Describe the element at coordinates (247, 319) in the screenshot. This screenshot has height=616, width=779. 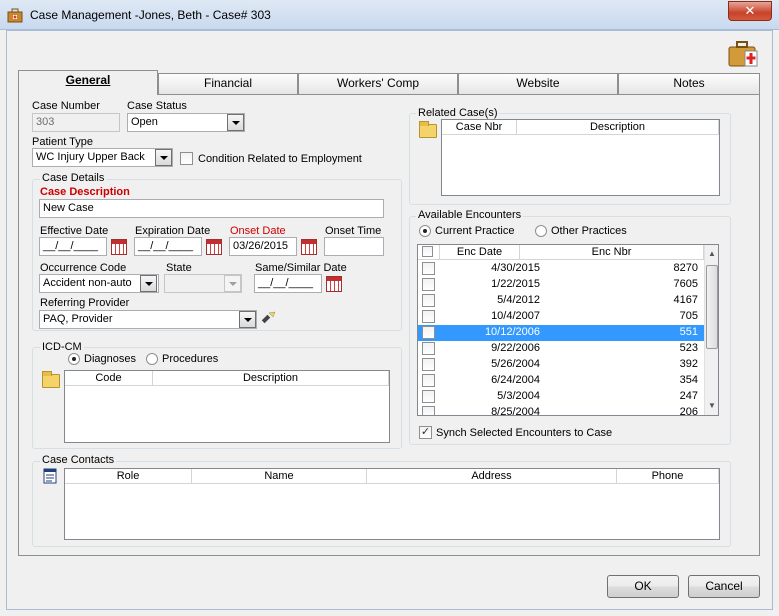
I see `referring-provider-dropdown-button` at that location.